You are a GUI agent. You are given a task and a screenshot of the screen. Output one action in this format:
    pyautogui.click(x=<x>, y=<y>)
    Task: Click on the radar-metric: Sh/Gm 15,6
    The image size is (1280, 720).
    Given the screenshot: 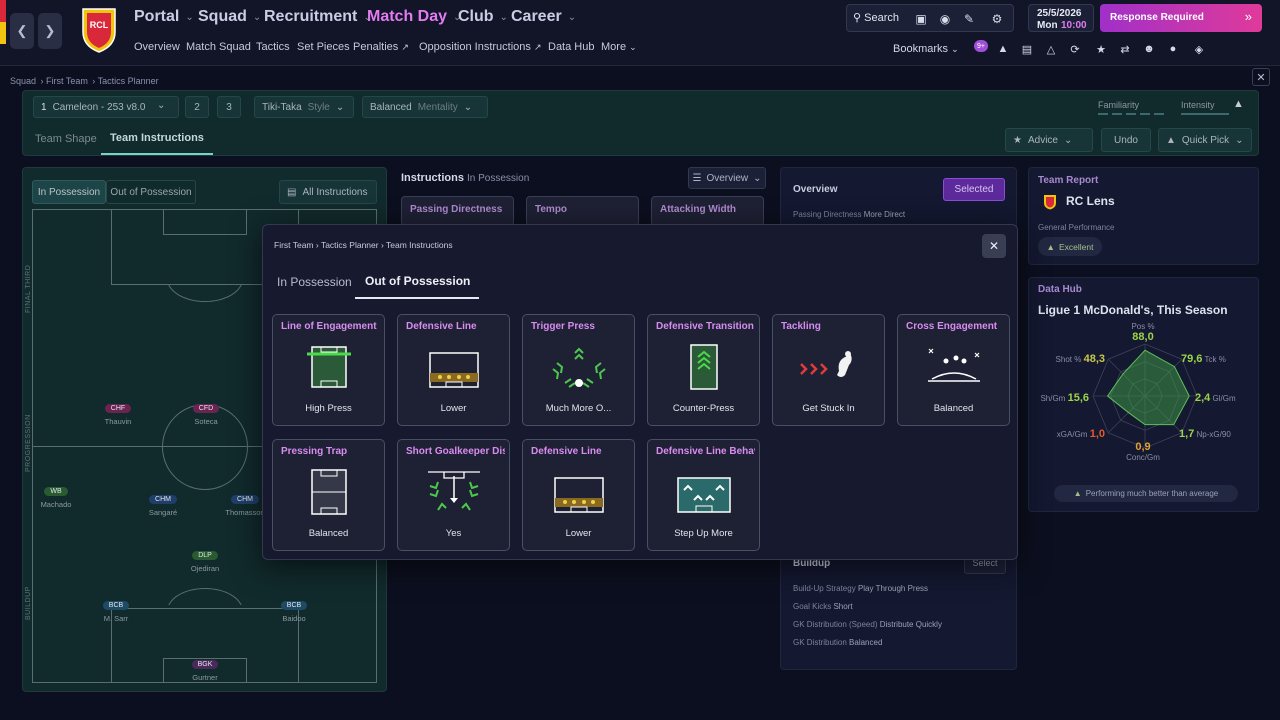 What is the action you would take?
    pyautogui.click(x=1064, y=398)
    